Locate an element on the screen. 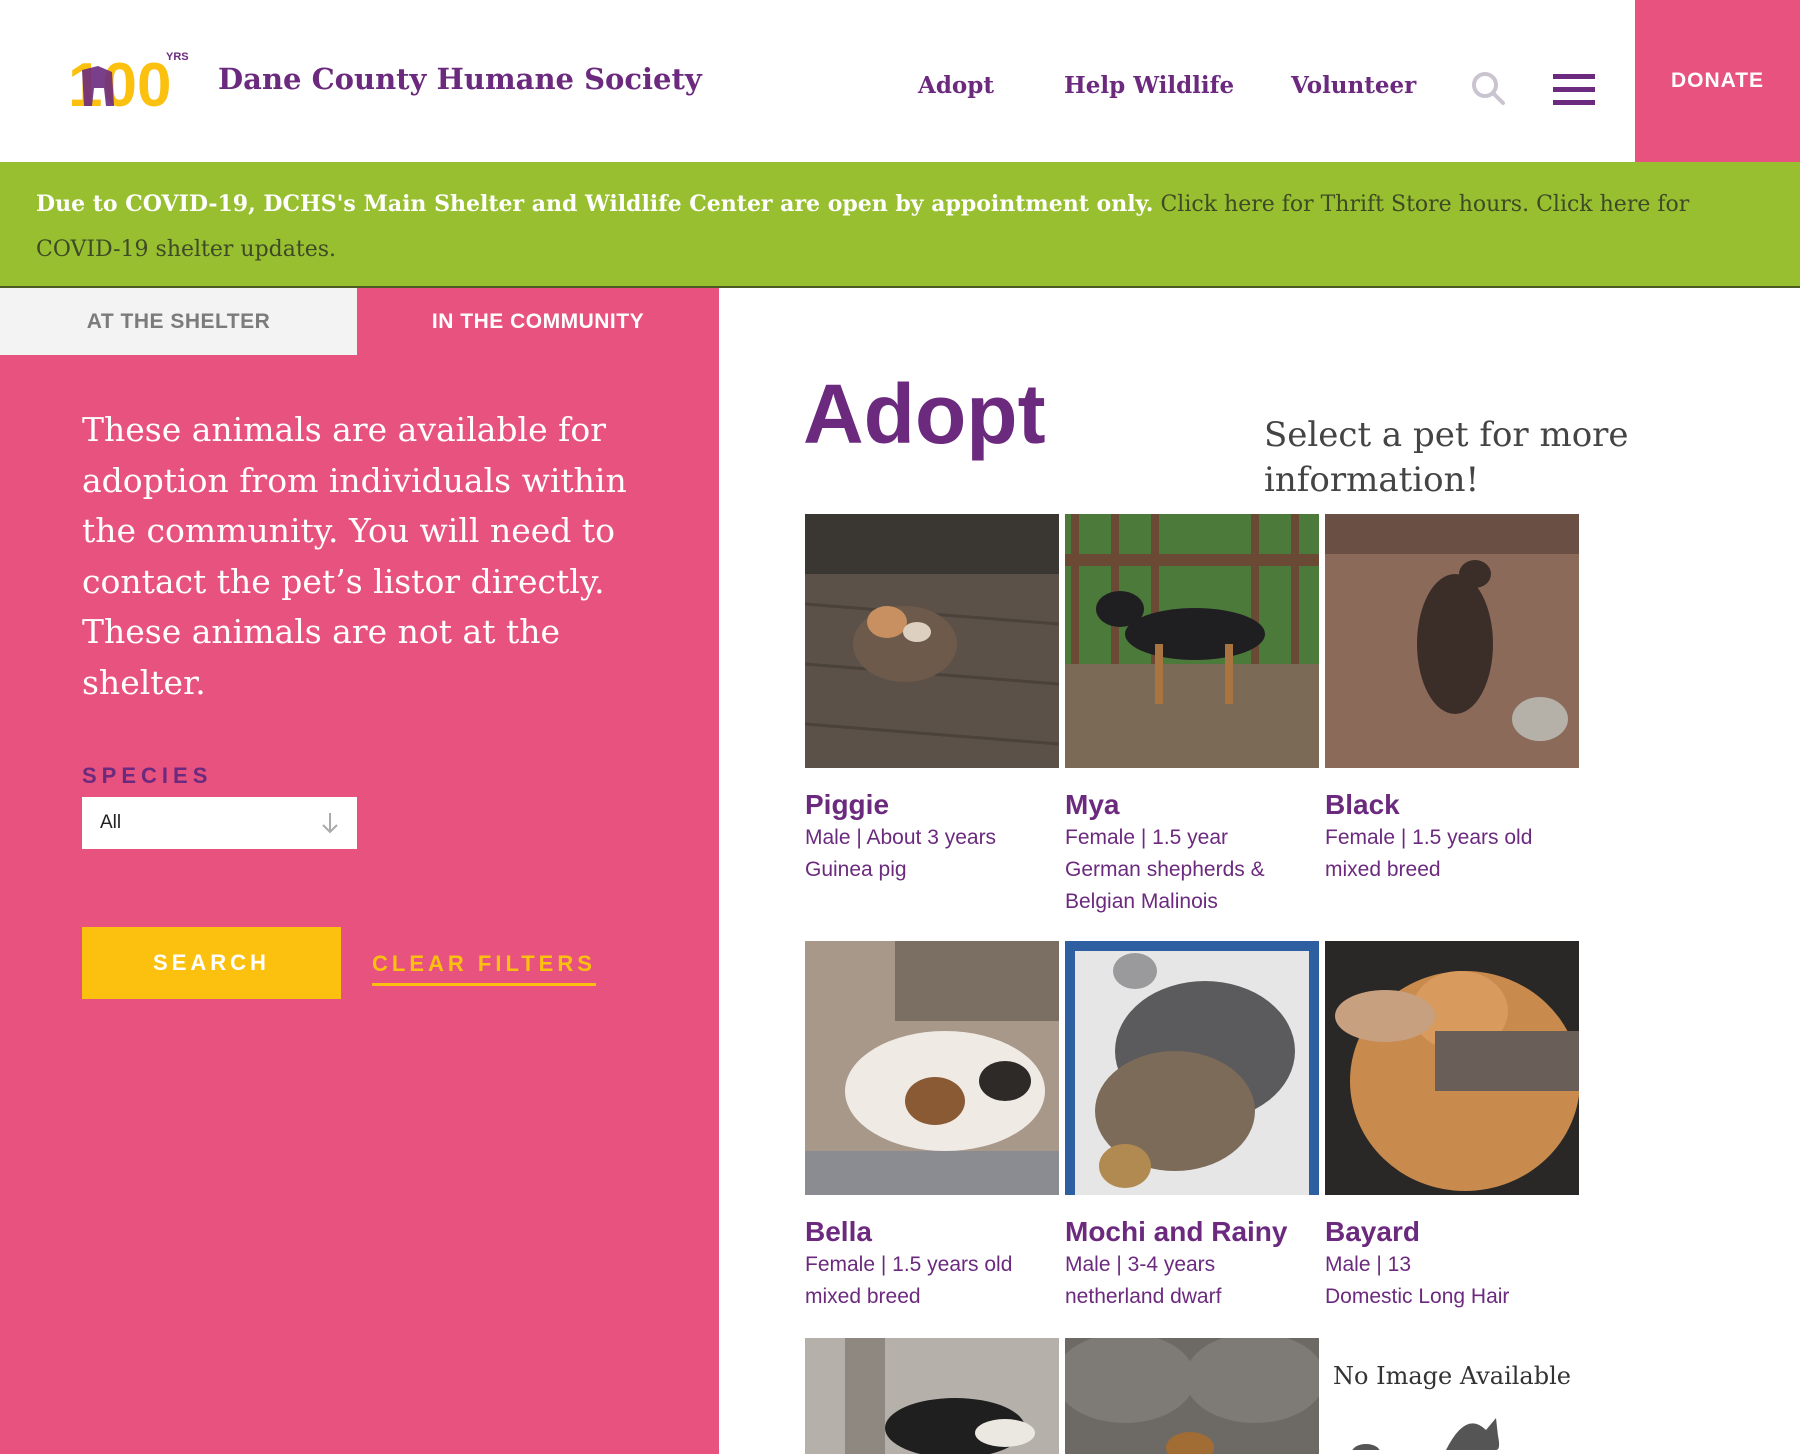  select-pet-note: Select a pet for more information! is located at coordinates (1446, 457).